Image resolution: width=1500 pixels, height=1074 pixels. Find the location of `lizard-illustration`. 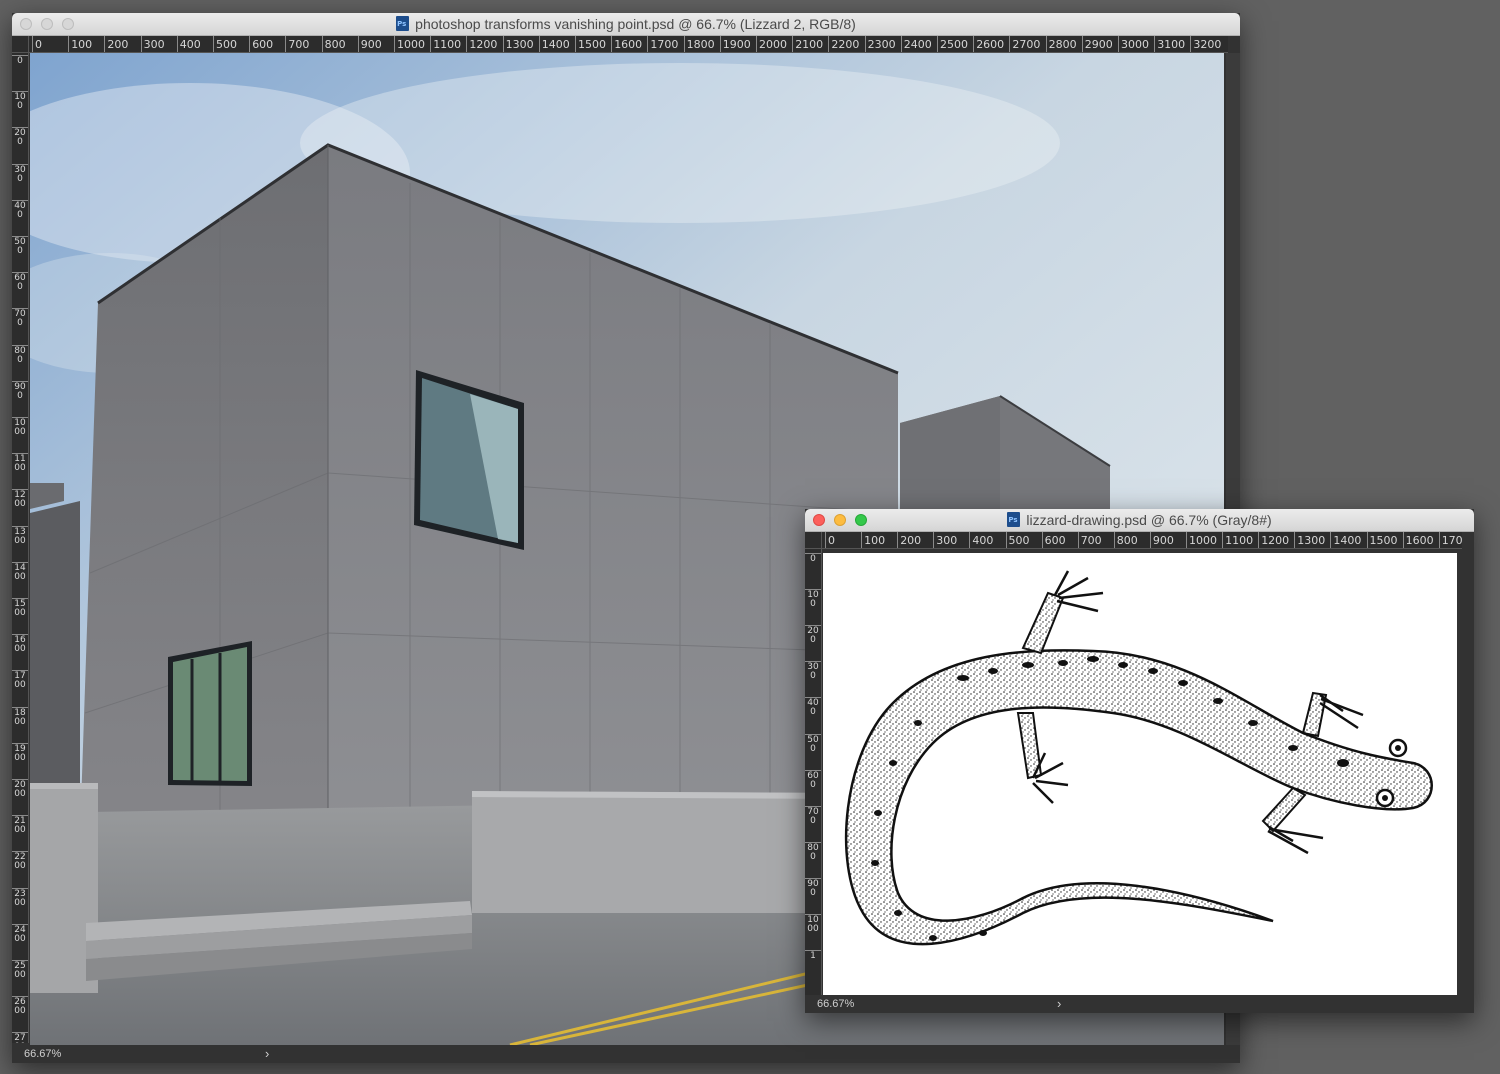

lizard-illustration is located at coordinates (1138, 758).